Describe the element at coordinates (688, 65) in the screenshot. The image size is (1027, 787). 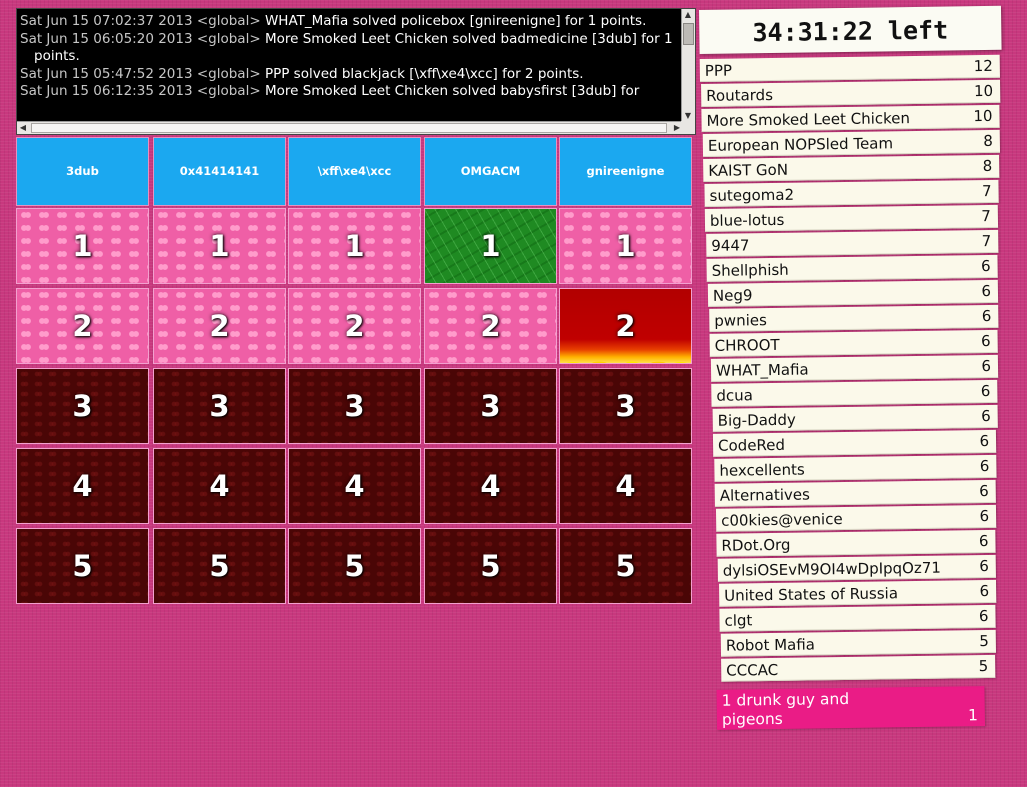
I see `log-vertical-scrollbar: ▲ ▼` at that location.